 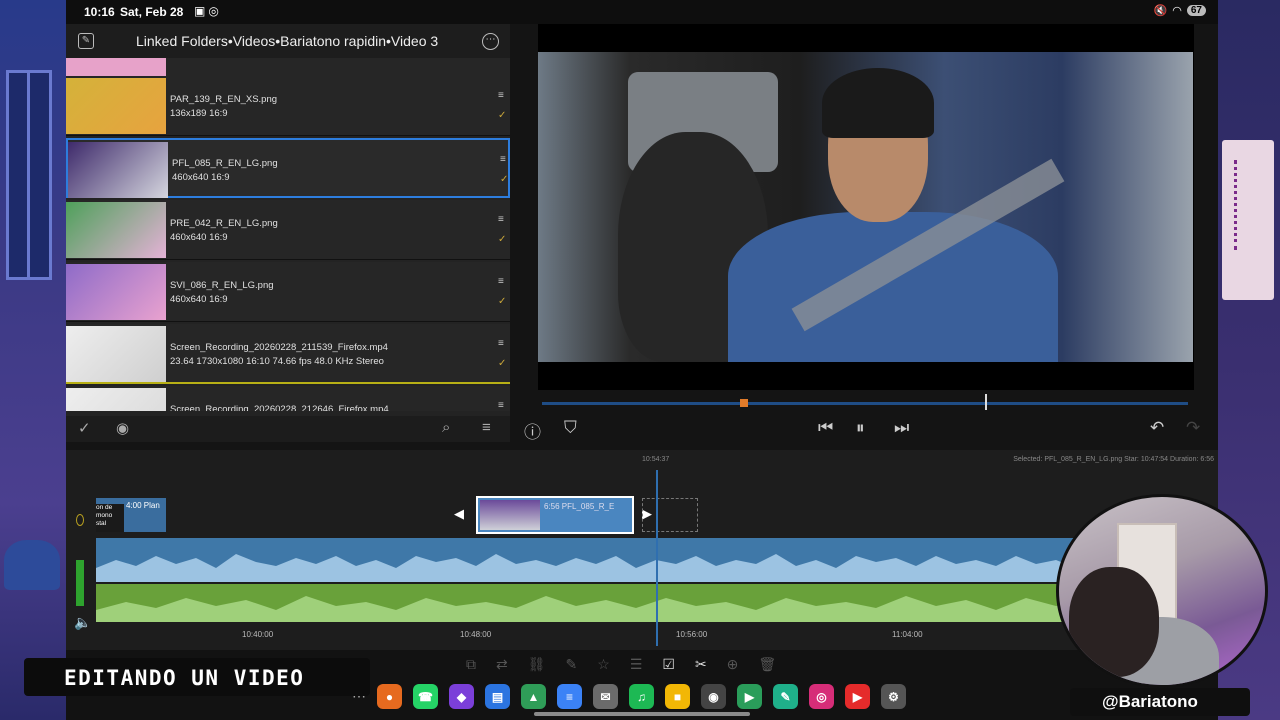 I want to click on gem-app-icon: ◆, so click(x=461, y=696).